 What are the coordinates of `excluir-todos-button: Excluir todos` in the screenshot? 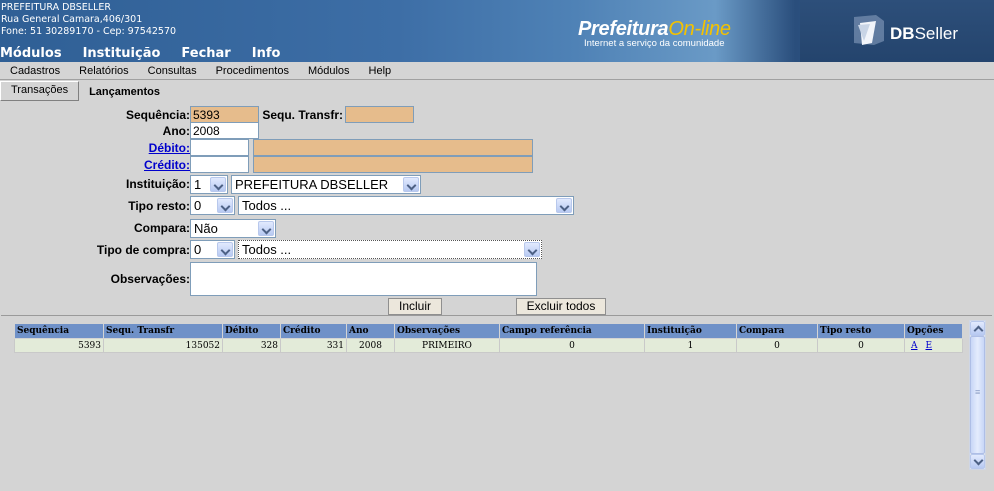 It's located at (561, 306).